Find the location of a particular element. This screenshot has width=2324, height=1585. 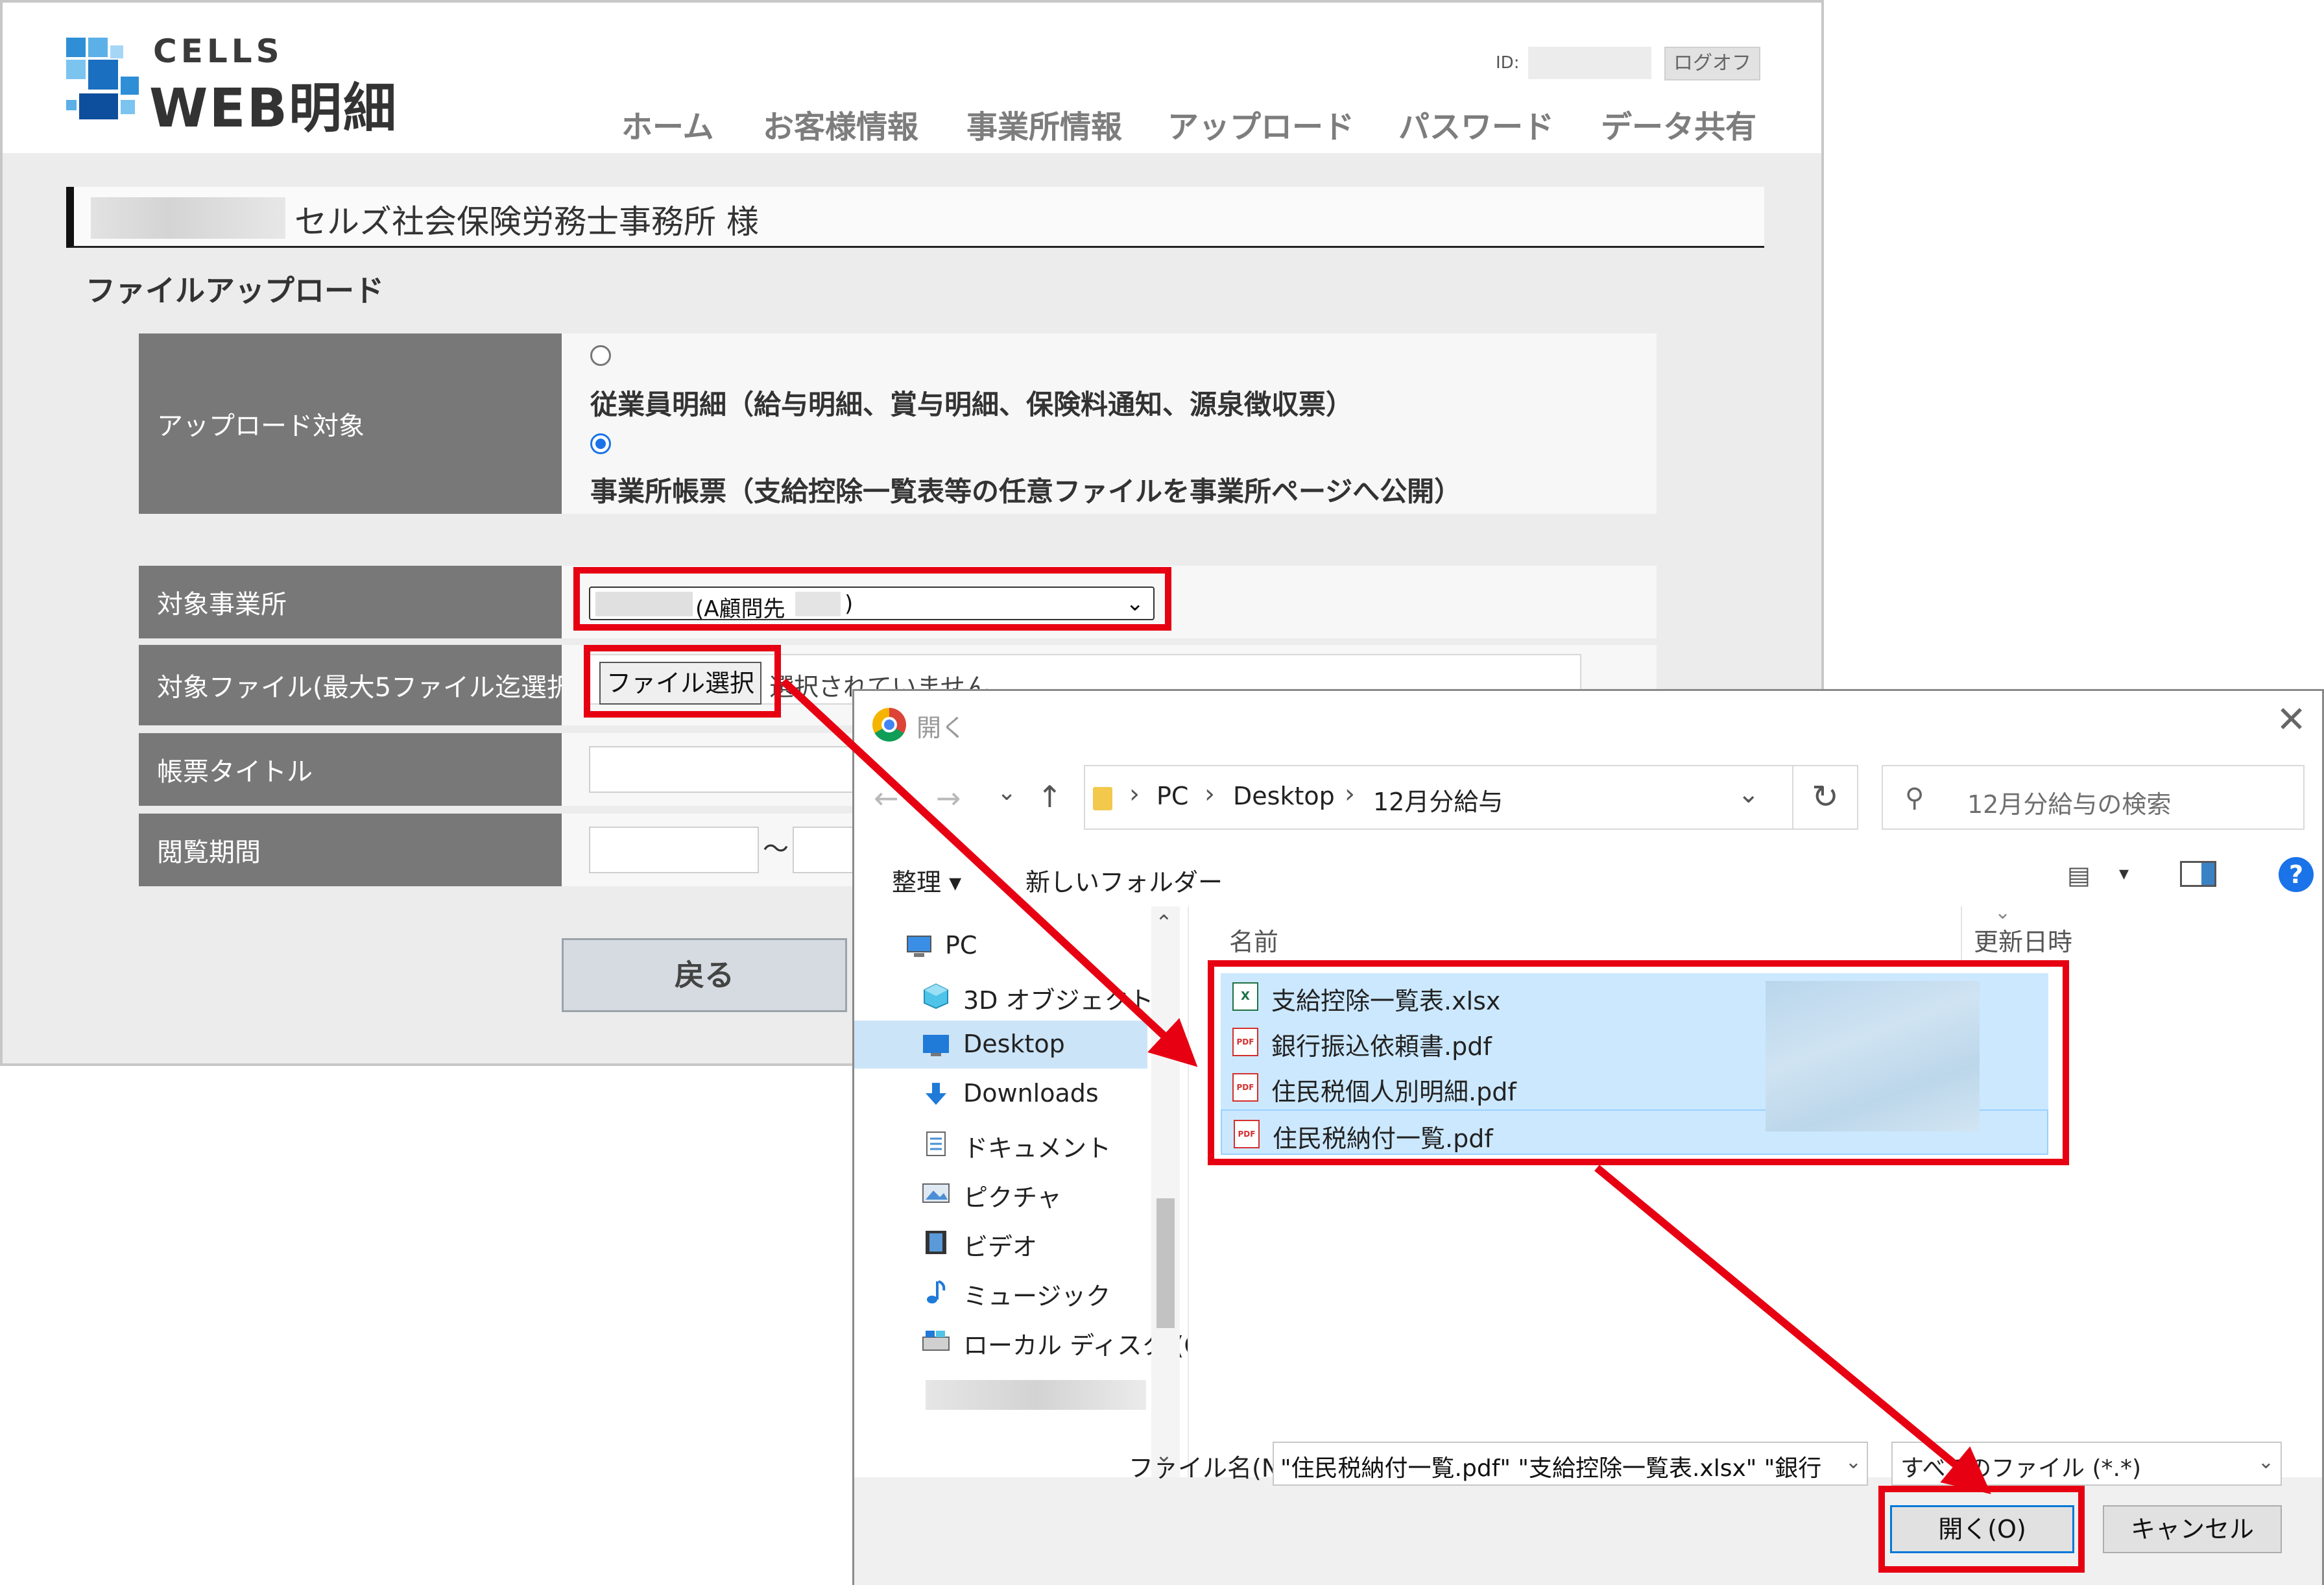

period-end-input is located at coordinates (825, 850).